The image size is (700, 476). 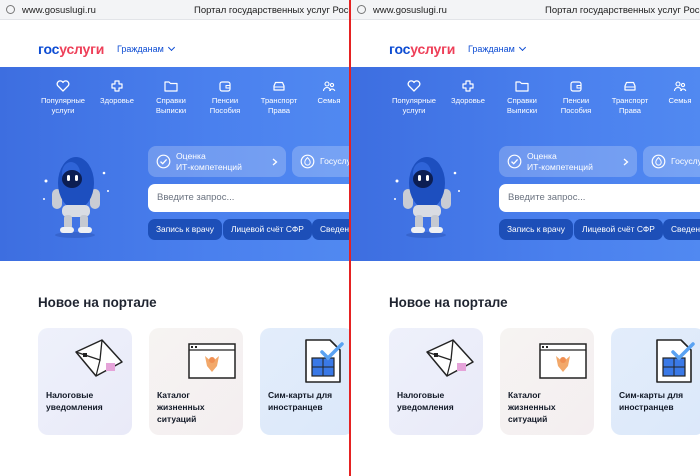 I want to click on wallet-icon, so click(x=225, y=86).